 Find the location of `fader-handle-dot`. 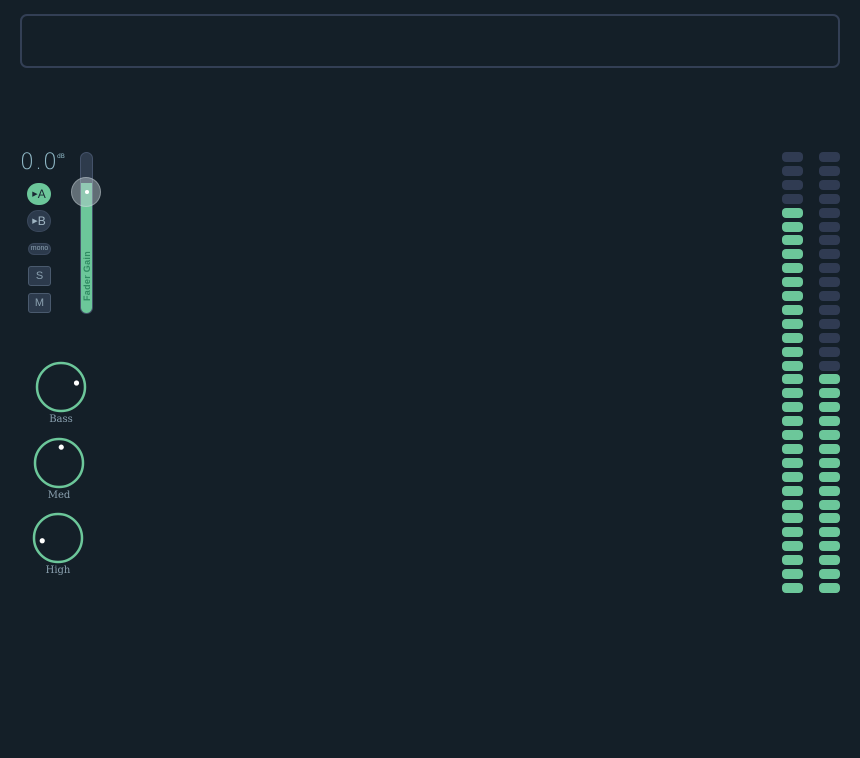

fader-handle-dot is located at coordinates (87, 192).